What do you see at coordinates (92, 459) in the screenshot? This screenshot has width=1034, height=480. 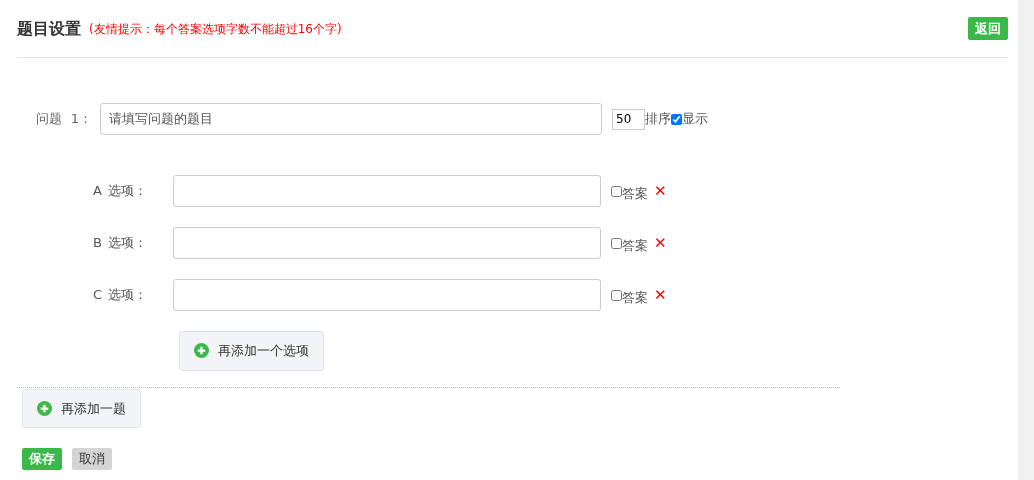 I see `cancel-button: 取消` at bounding box center [92, 459].